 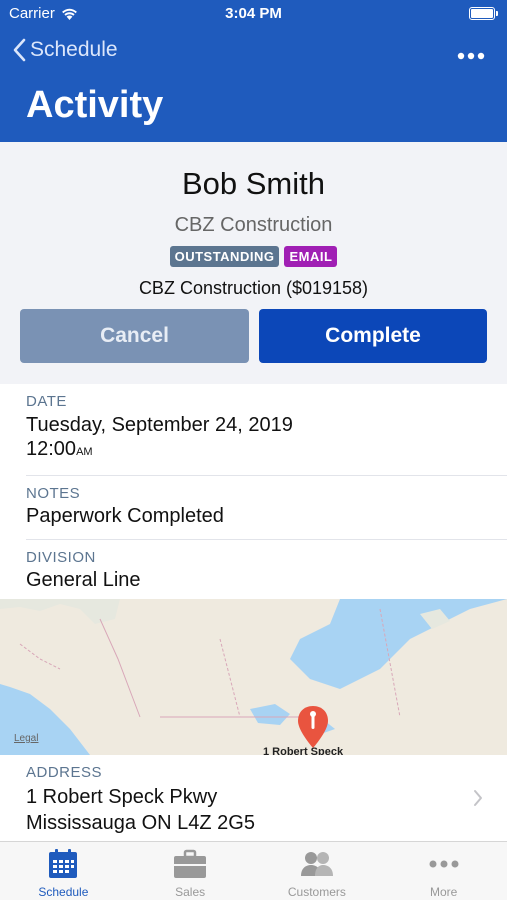 I want to click on address-label: ADDRESS, so click(x=64, y=772).